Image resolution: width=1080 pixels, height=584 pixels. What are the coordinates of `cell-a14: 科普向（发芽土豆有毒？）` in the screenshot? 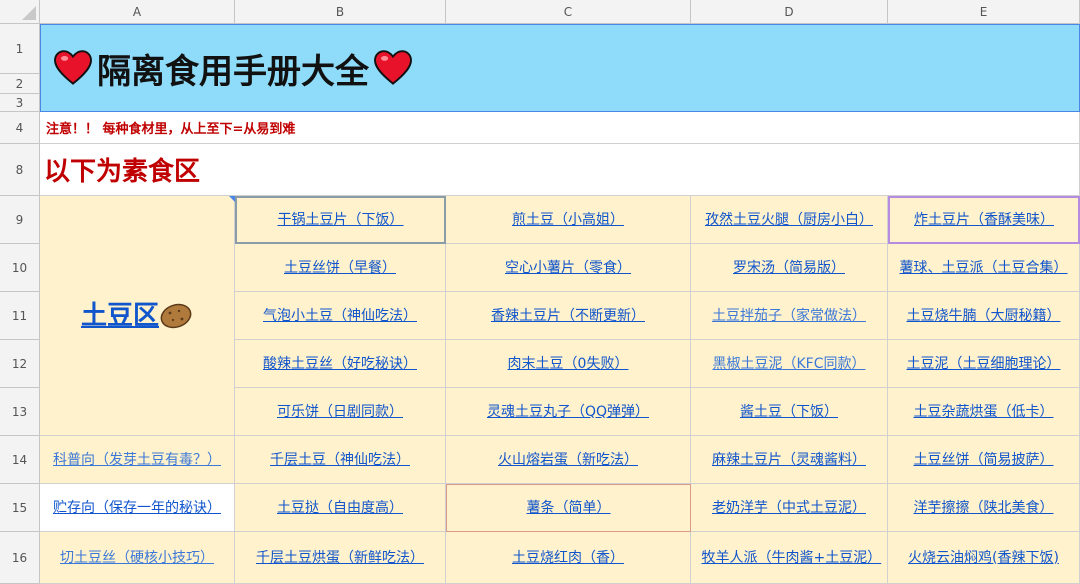 It's located at (137, 460).